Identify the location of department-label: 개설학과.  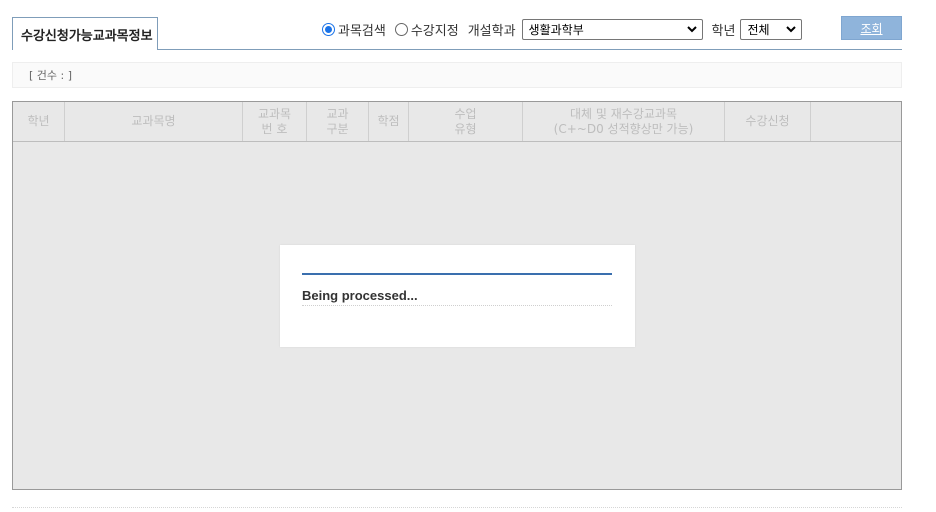
(491, 31).